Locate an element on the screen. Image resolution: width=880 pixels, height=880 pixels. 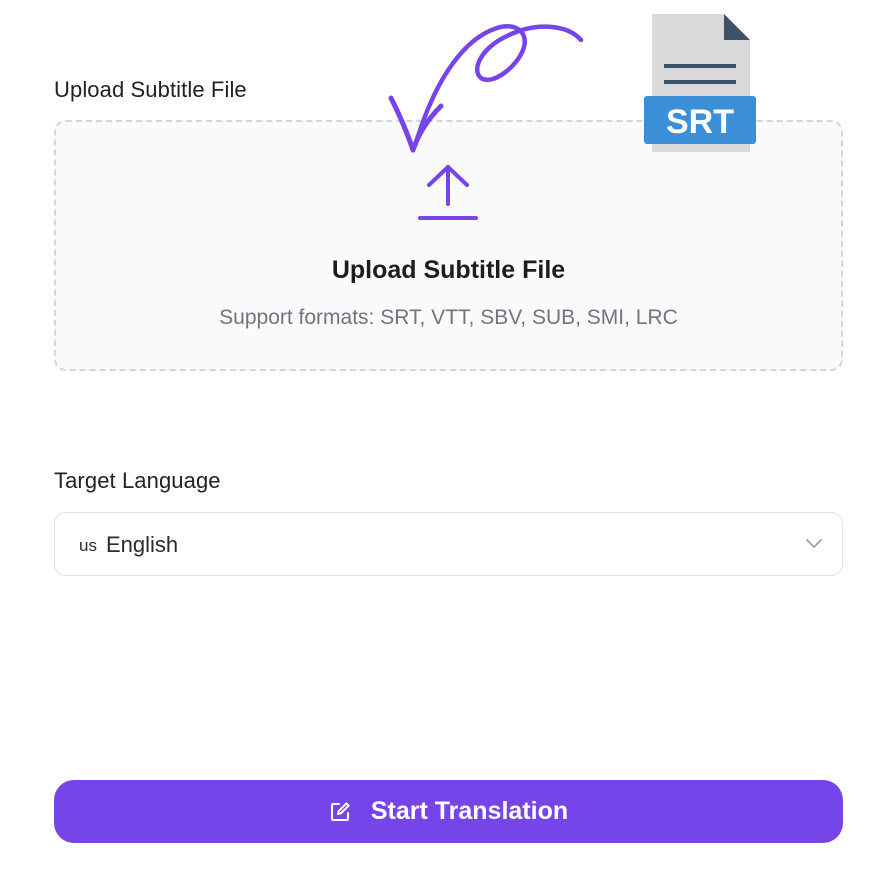
start-translation-label: Start Translation is located at coordinates (469, 811).